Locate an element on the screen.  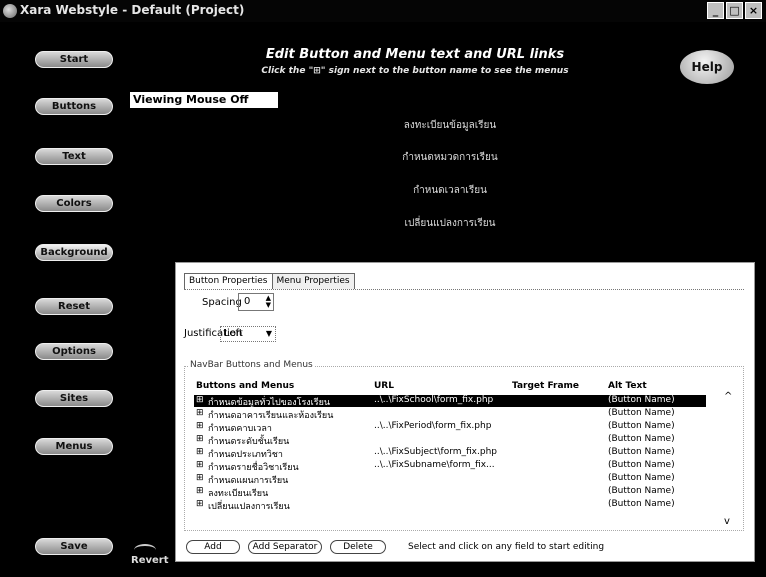
row-name: กำหนดคาบเวลา is located at coordinates (240, 428).